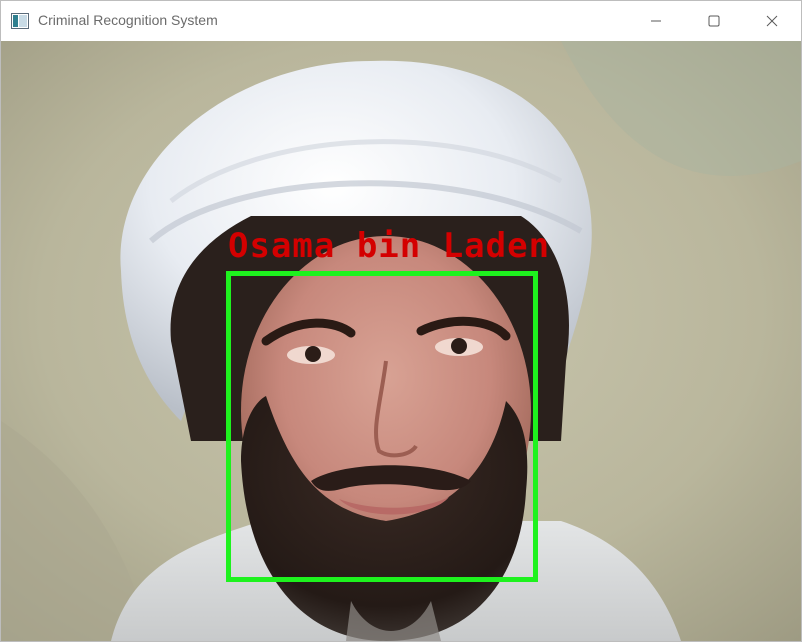 The image size is (802, 642). I want to click on detected-name-label: Osama bin Laden, so click(389, 246).